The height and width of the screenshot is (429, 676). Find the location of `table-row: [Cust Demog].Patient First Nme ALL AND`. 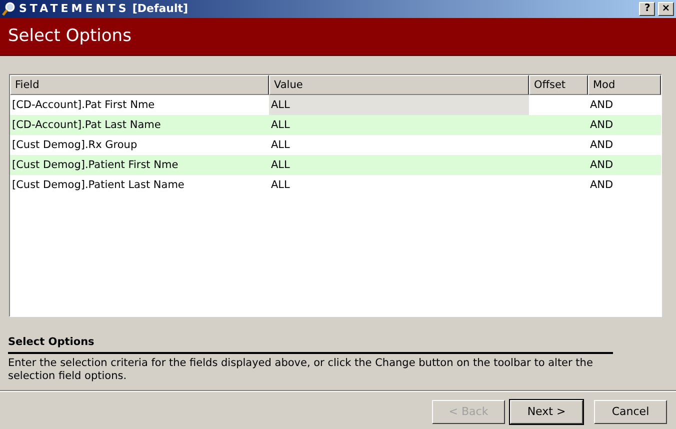

table-row: [Cust Demog].Patient First Nme ALL AND is located at coordinates (335, 165).